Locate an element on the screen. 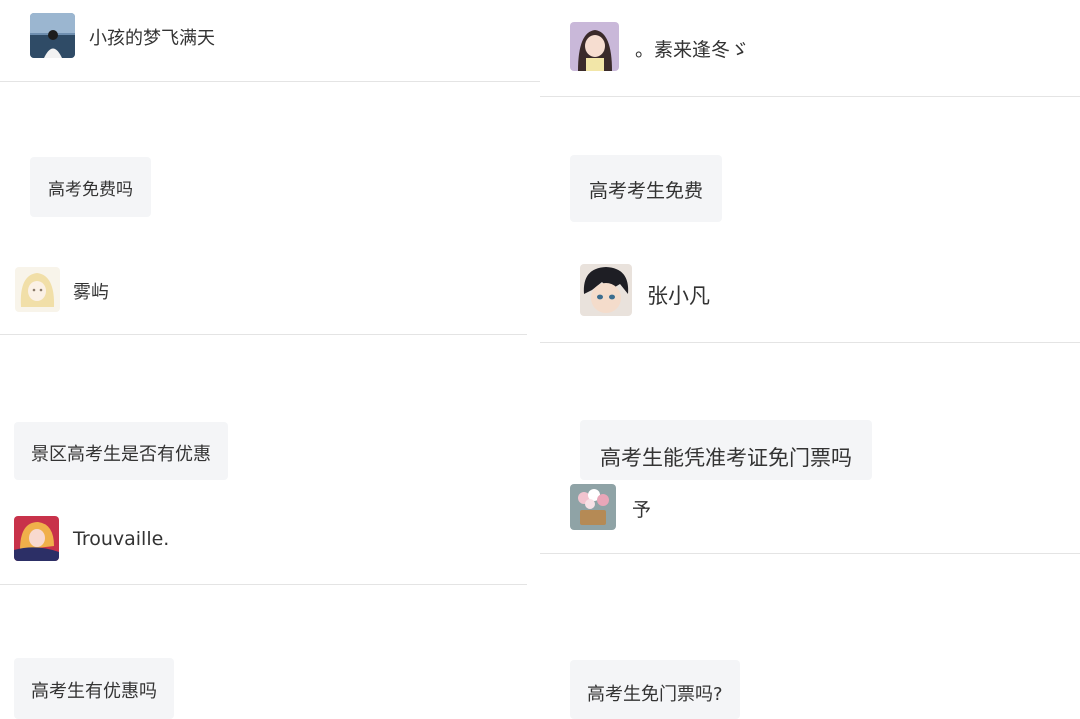 This screenshot has width=1080, height=719. question-bubble: 高考考生免费 is located at coordinates (646, 188).